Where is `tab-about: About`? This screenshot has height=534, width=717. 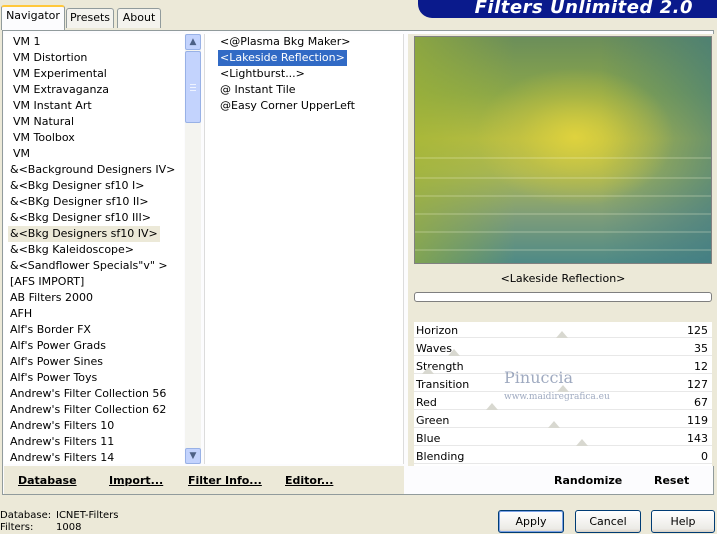 tab-about: About is located at coordinates (139, 18).